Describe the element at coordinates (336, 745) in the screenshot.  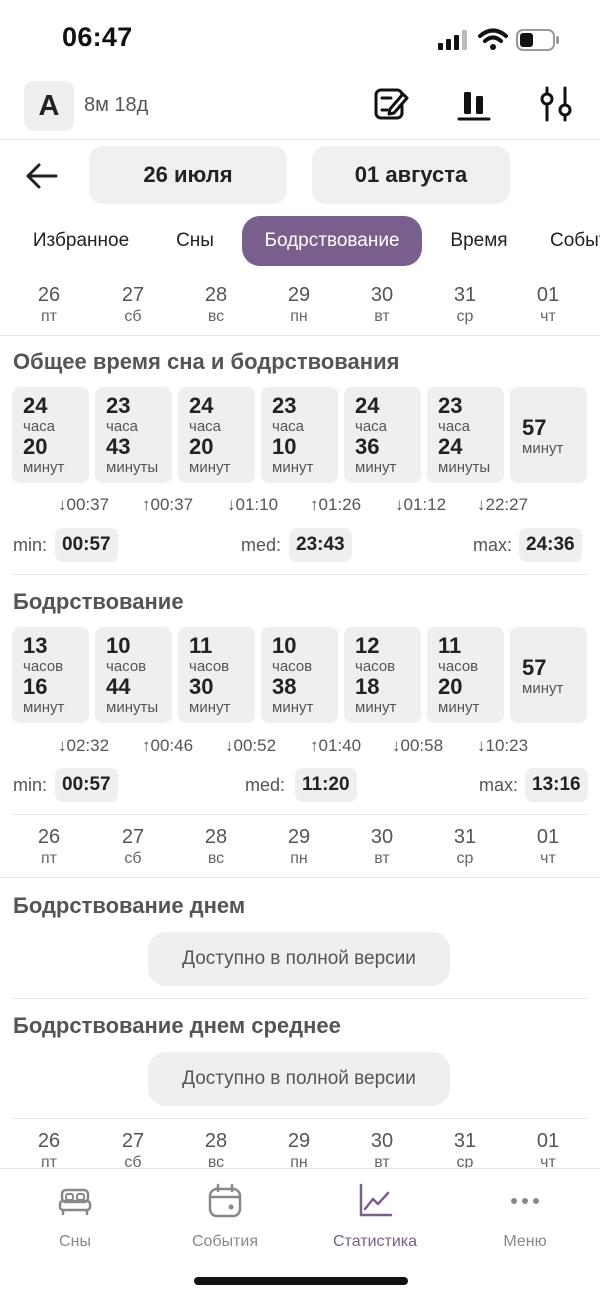
I see `delta-value: ↑01:40` at that location.